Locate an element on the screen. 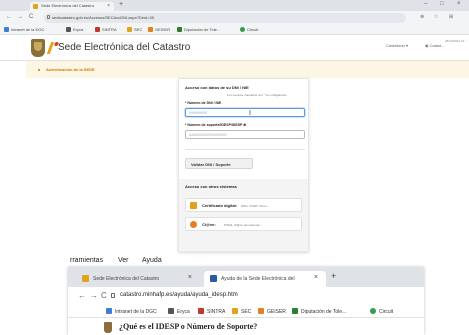  validate-button: Validar DNI / Soporte is located at coordinates (219, 163).